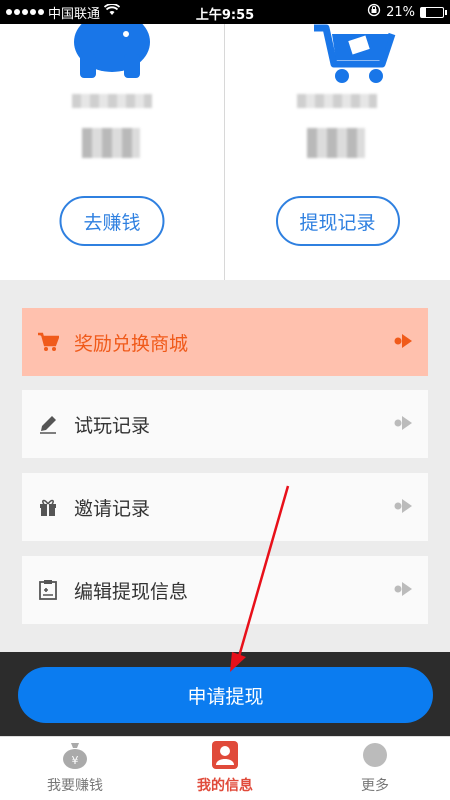 The height and width of the screenshot is (800, 450). Describe the element at coordinates (112, 425) in the screenshot. I see `menu-item-label: 试玩记录` at that location.